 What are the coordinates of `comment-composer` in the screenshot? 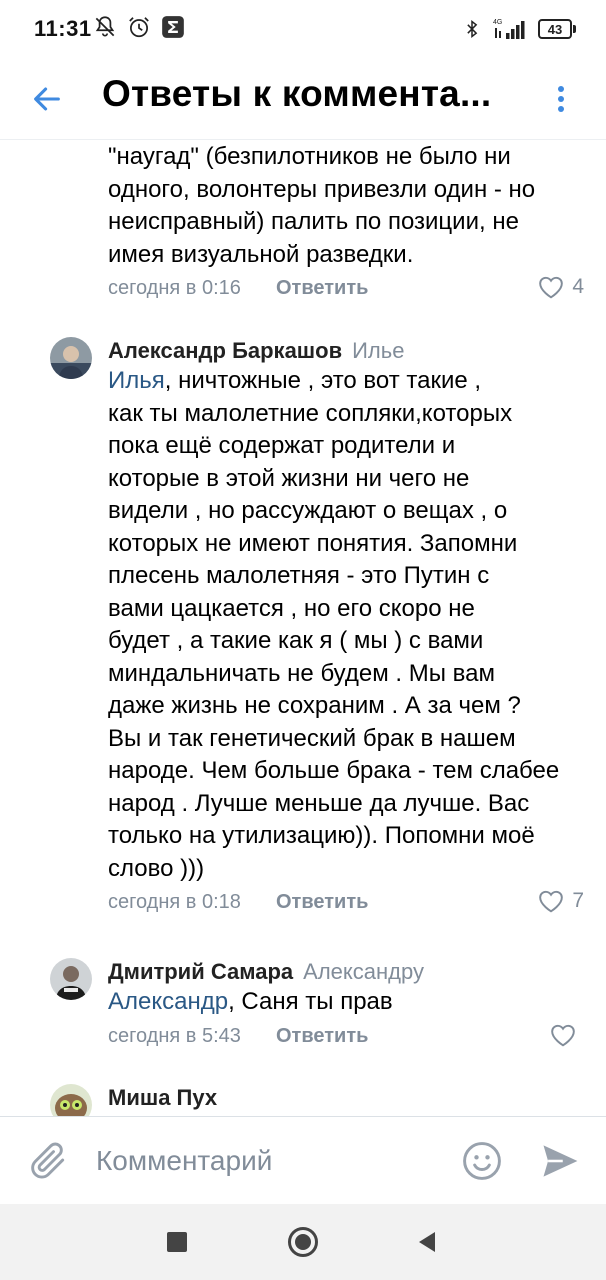 It's located at (303, 1160).